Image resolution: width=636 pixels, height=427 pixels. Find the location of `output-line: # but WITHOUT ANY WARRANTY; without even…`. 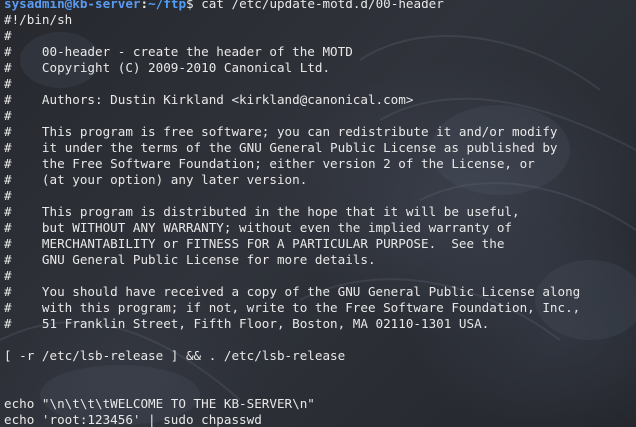

output-line: # but WITHOUT ANY WARRANTY; without even… is located at coordinates (258, 227).